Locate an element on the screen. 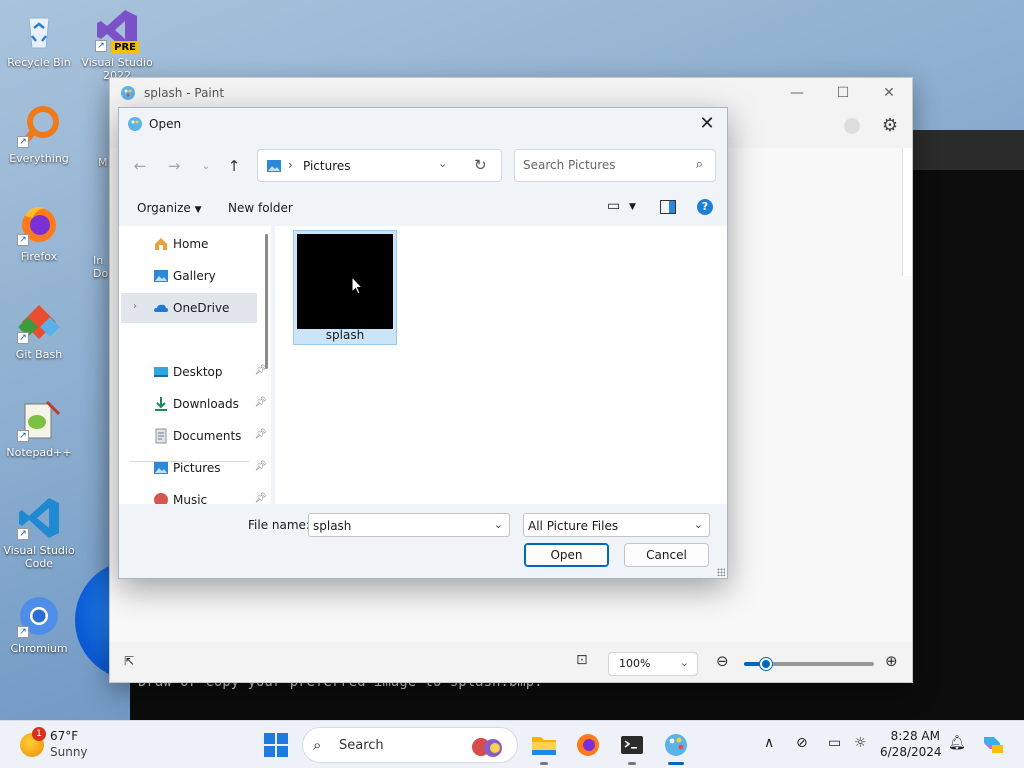 The width and height of the screenshot is (1024, 768). desktop-icon-vscode: ↗ Visual Studio Code is located at coordinates (39, 533).